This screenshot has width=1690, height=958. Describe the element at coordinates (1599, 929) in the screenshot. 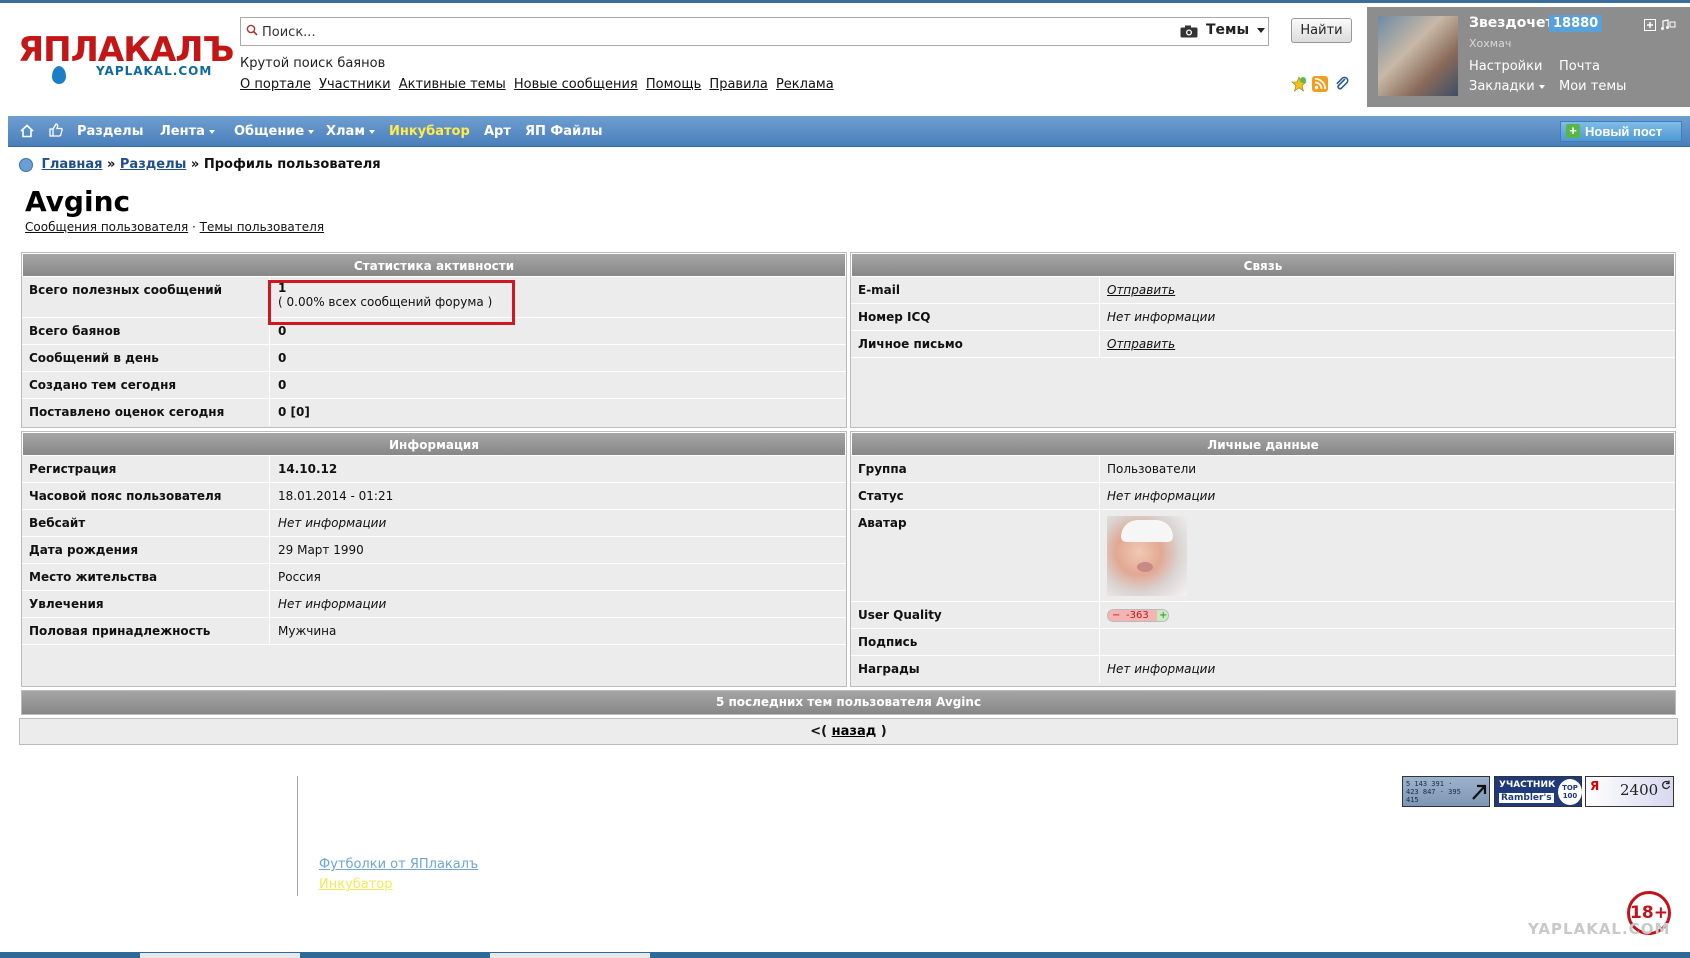

I see `watermark: YAPLAKAL.COM` at that location.